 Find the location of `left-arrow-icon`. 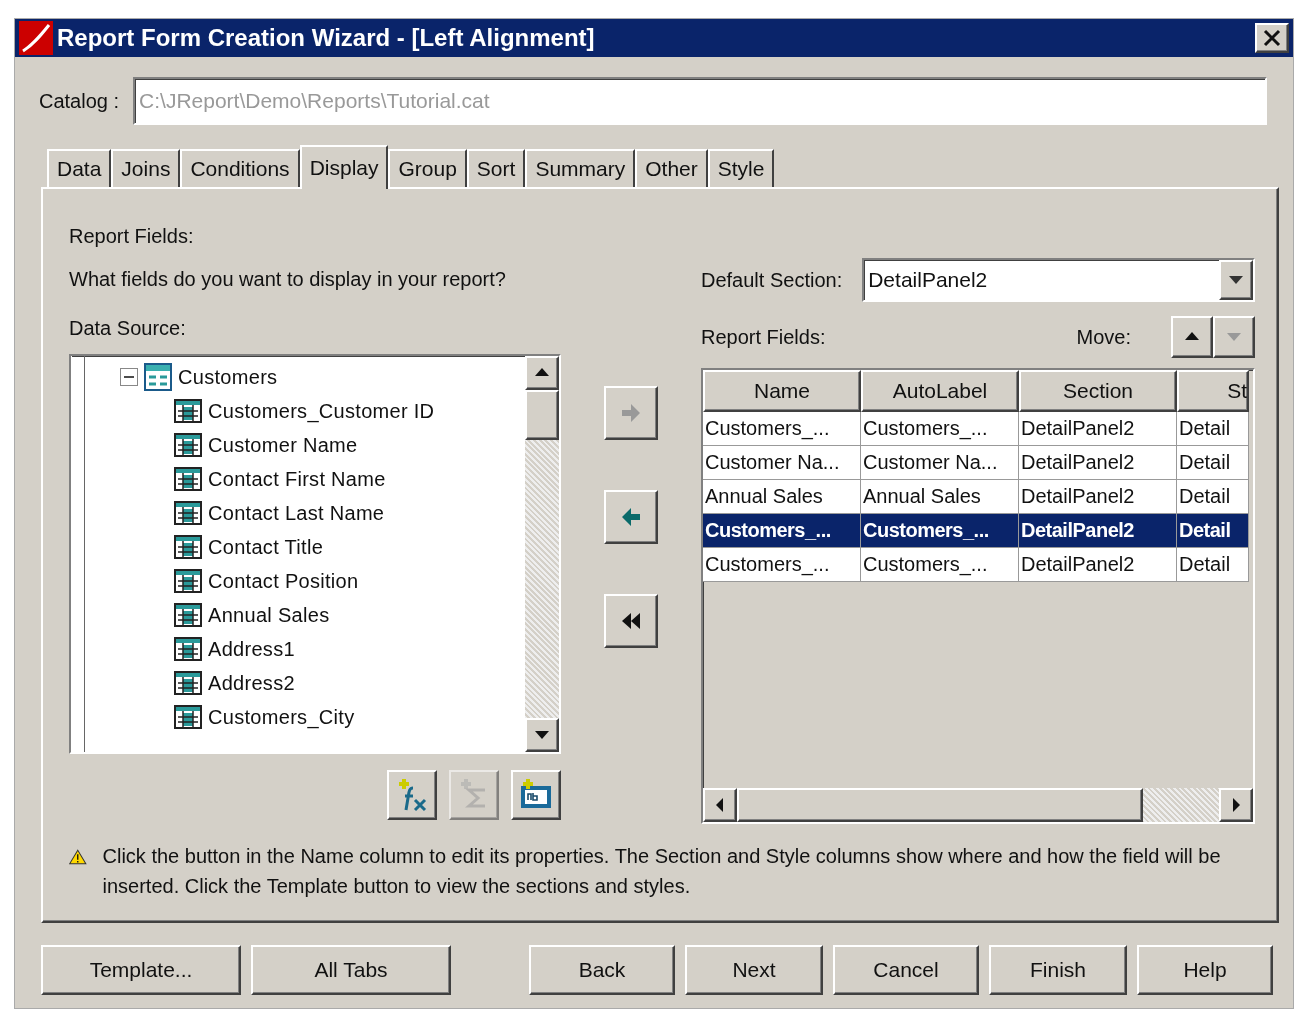

left-arrow-icon is located at coordinates (631, 517).